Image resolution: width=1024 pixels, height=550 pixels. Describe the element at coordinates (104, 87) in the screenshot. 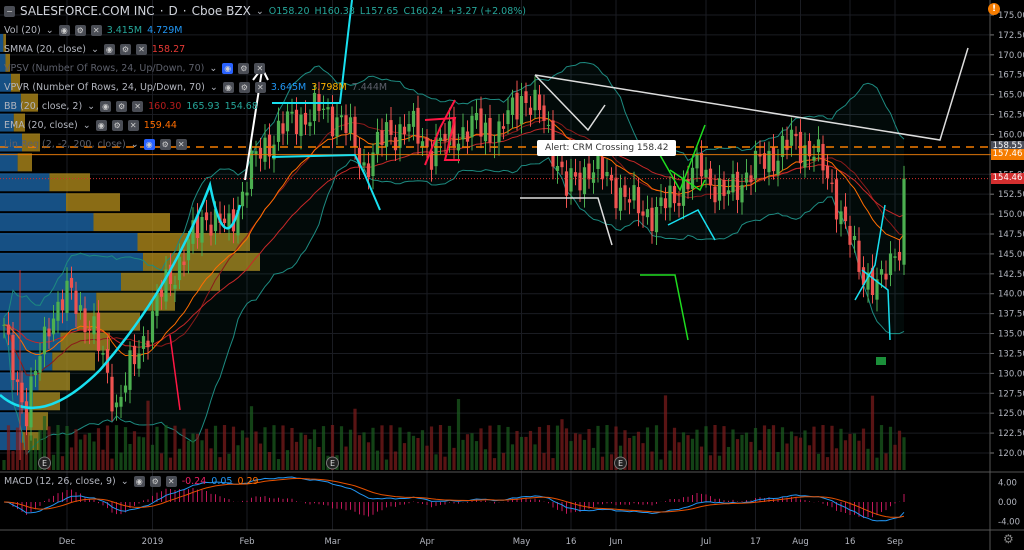

I see `indicator-name: VPVR (Number Of Rows, 24, Up/Down, 70)` at that location.